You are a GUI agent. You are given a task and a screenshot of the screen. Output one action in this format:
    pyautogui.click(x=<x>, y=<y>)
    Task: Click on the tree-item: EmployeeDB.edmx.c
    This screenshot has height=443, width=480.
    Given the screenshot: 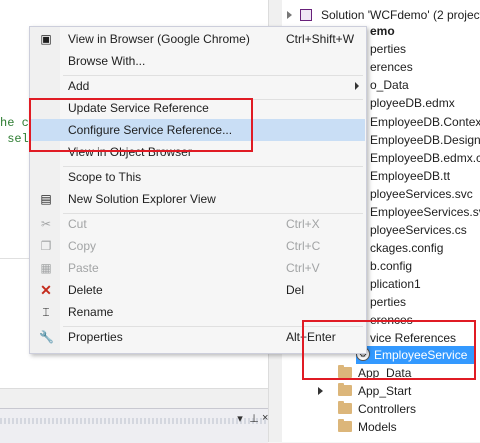 What is the action you would take?
    pyautogui.click(x=425, y=158)
    